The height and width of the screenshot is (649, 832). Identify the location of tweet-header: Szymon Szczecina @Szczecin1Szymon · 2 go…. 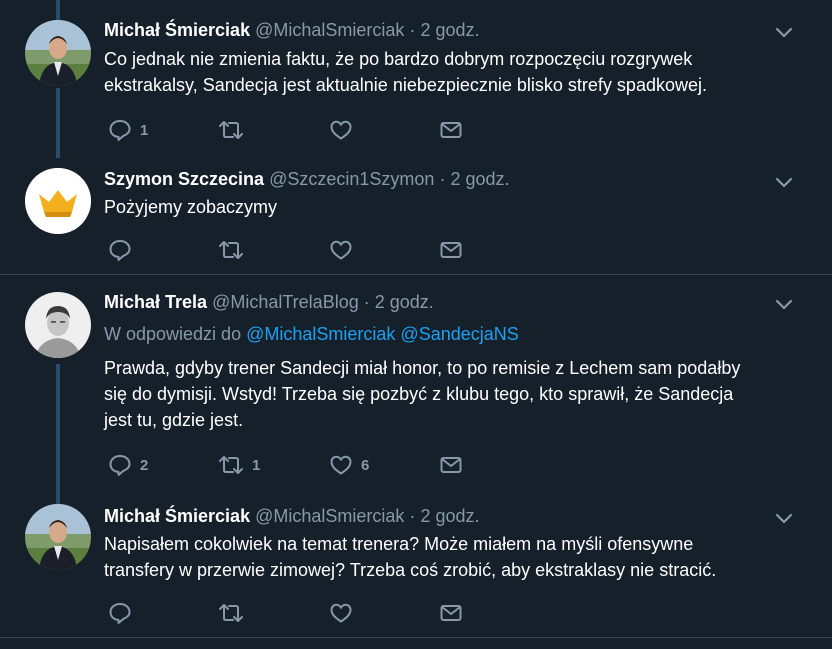
(307, 179).